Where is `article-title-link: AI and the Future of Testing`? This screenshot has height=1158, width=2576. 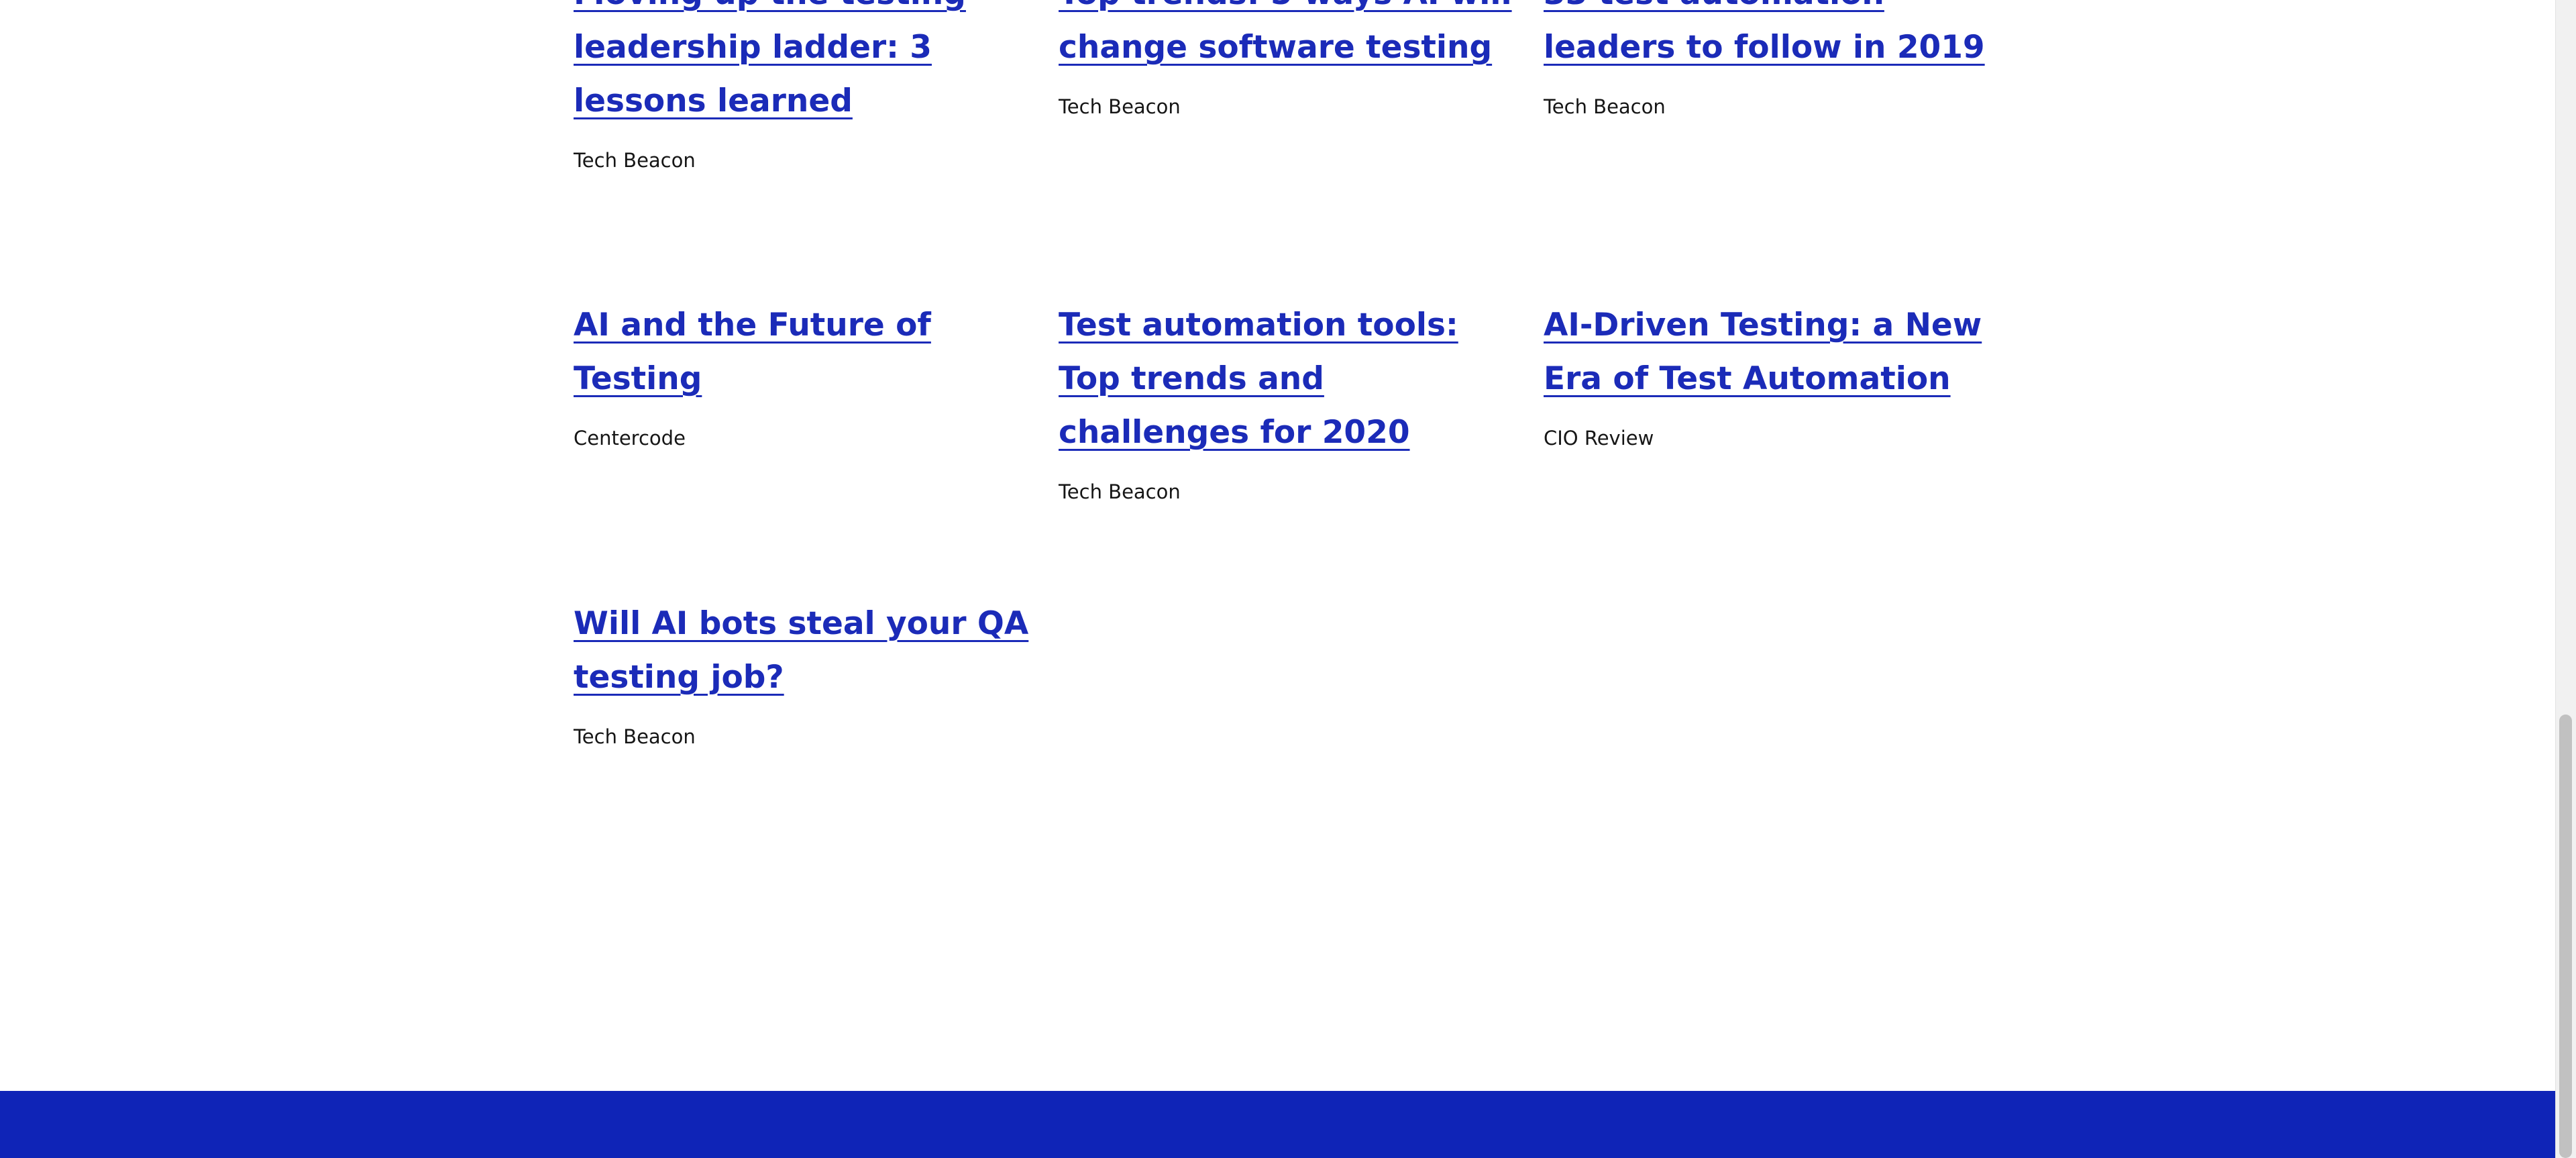 article-title-link: AI and the Future of Testing is located at coordinates (752, 352).